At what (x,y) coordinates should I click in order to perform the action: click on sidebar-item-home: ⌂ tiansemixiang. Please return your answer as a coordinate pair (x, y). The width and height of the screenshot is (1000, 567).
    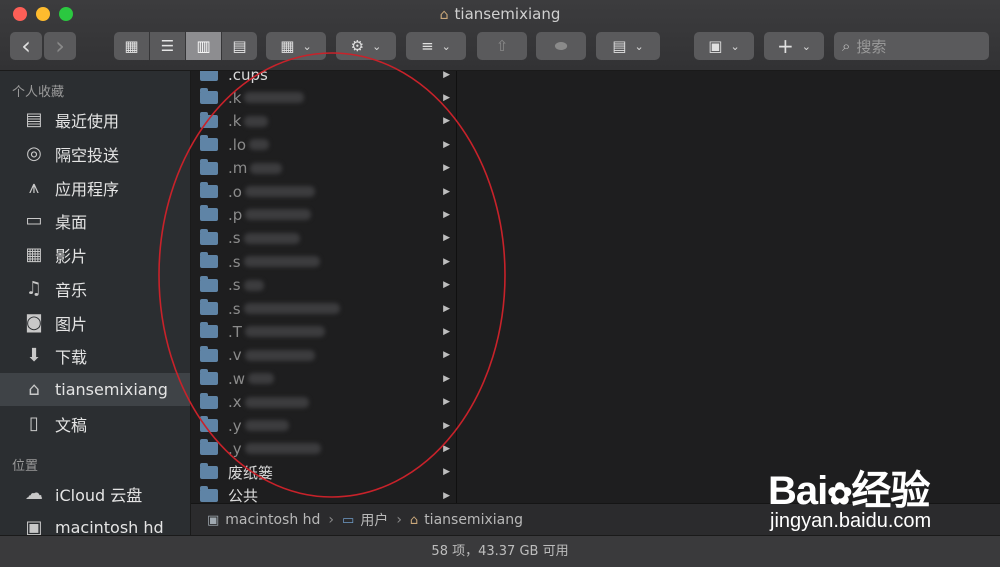
    Looking at the image, I should click on (95, 389).